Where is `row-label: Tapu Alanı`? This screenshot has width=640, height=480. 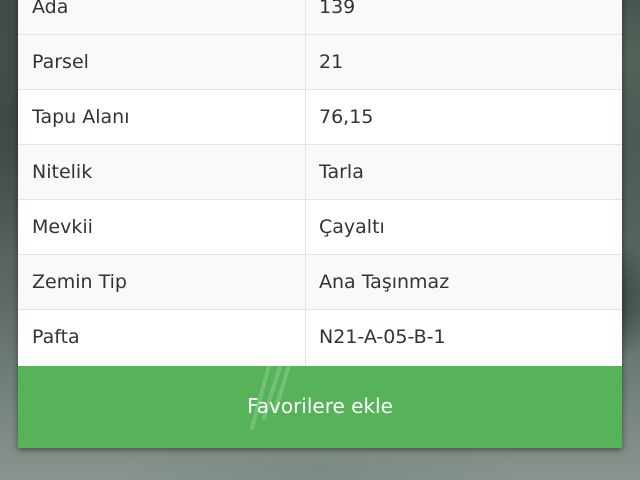
row-label: Tapu Alanı is located at coordinates (81, 117).